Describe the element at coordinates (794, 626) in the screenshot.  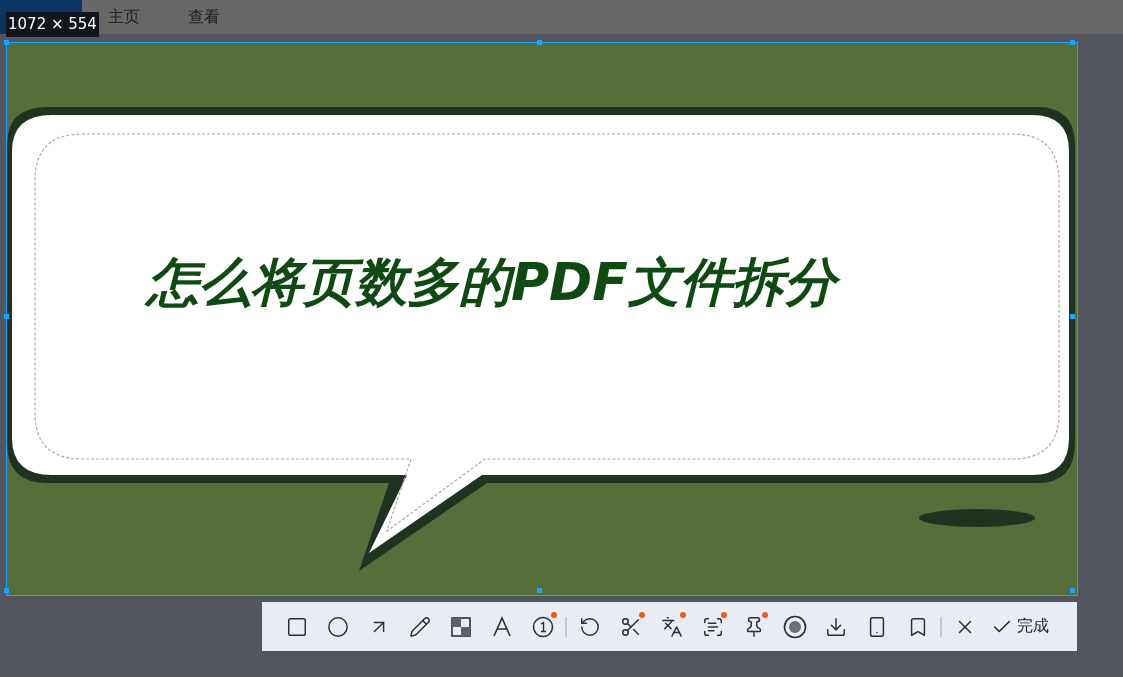
I see `record-icon` at that location.